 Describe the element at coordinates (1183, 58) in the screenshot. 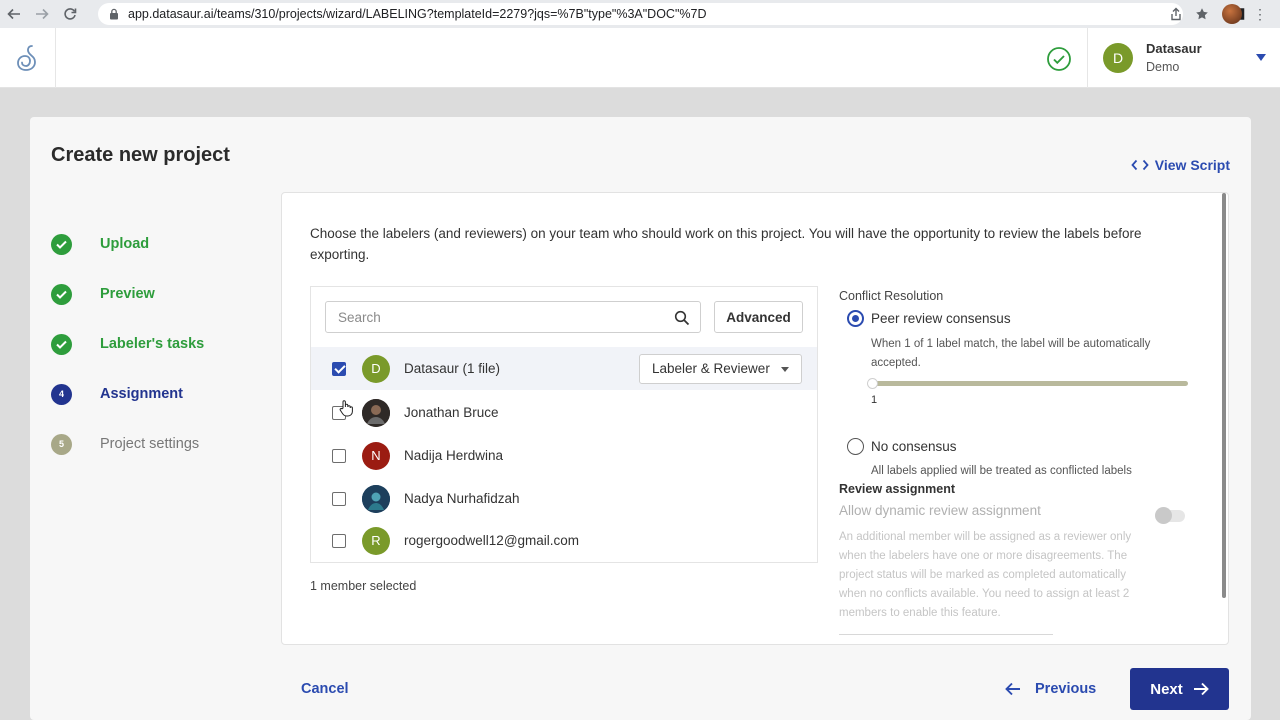

I see `user-menu: D Datasaur Demo` at that location.